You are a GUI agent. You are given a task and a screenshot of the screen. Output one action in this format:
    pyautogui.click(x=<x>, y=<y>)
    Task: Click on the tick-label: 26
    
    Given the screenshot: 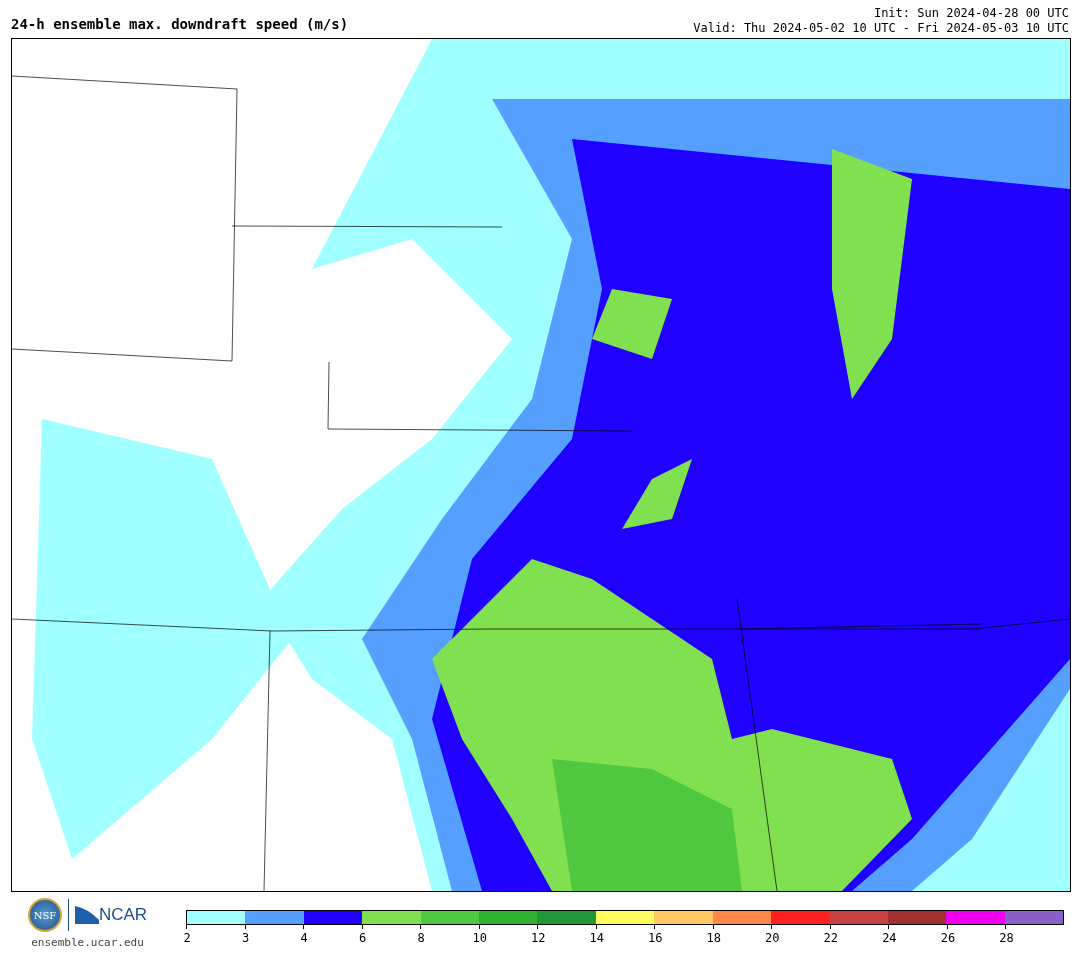 What is the action you would take?
    pyautogui.click(x=948, y=938)
    